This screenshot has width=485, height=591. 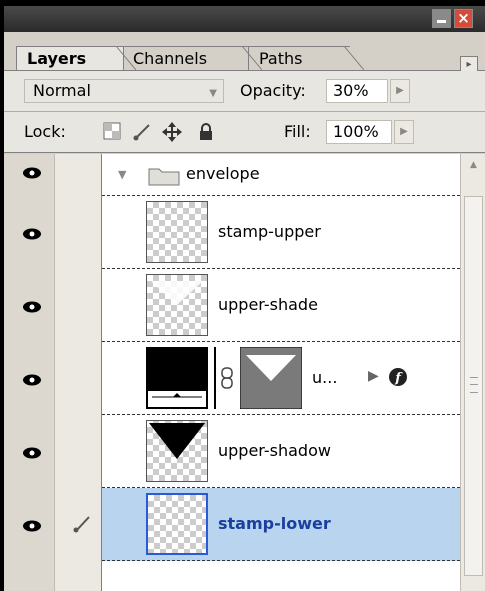 What do you see at coordinates (357, 91) in the screenshot?
I see `opacity-input: 30%` at bounding box center [357, 91].